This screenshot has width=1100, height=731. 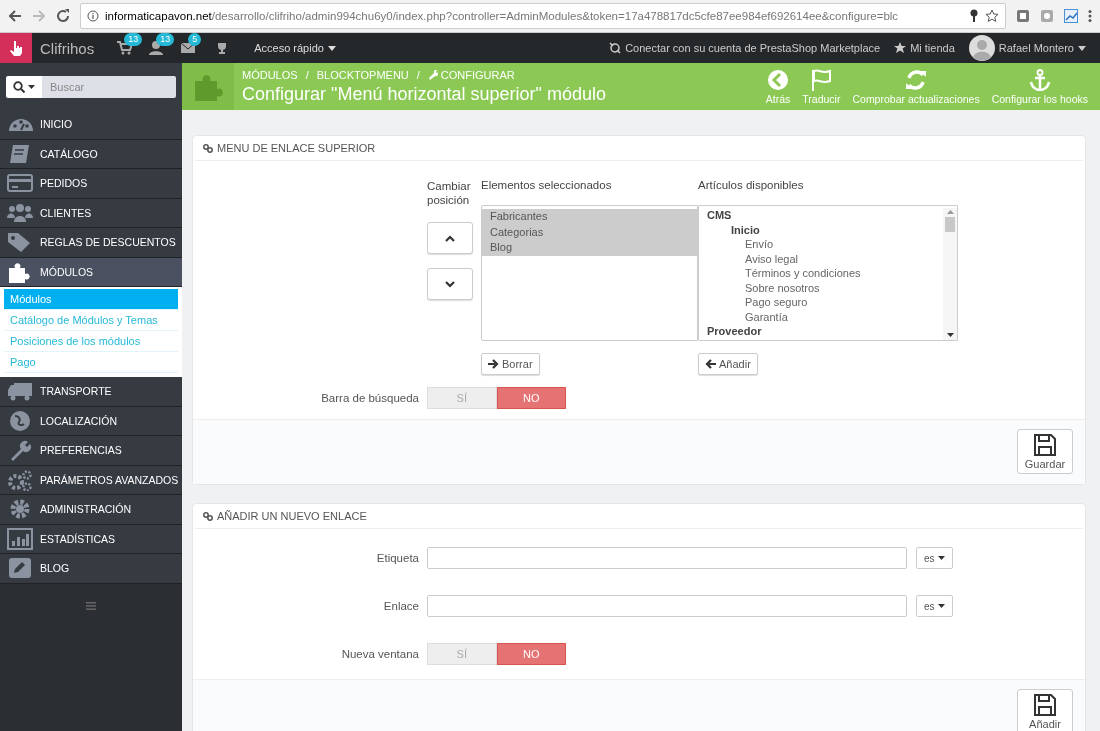 What do you see at coordinates (292, 516) in the screenshot?
I see `panel-title: AÑADIR UN NUEVO ENLACE` at bounding box center [292, 516].